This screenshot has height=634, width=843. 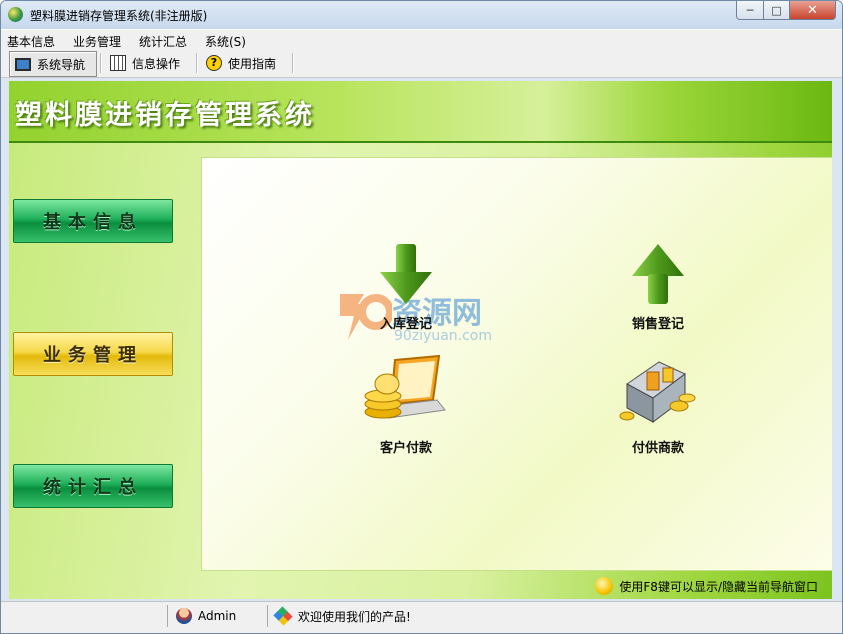 I want to click on menu-statistics: 统计汇总, so click(x=163, y=41).